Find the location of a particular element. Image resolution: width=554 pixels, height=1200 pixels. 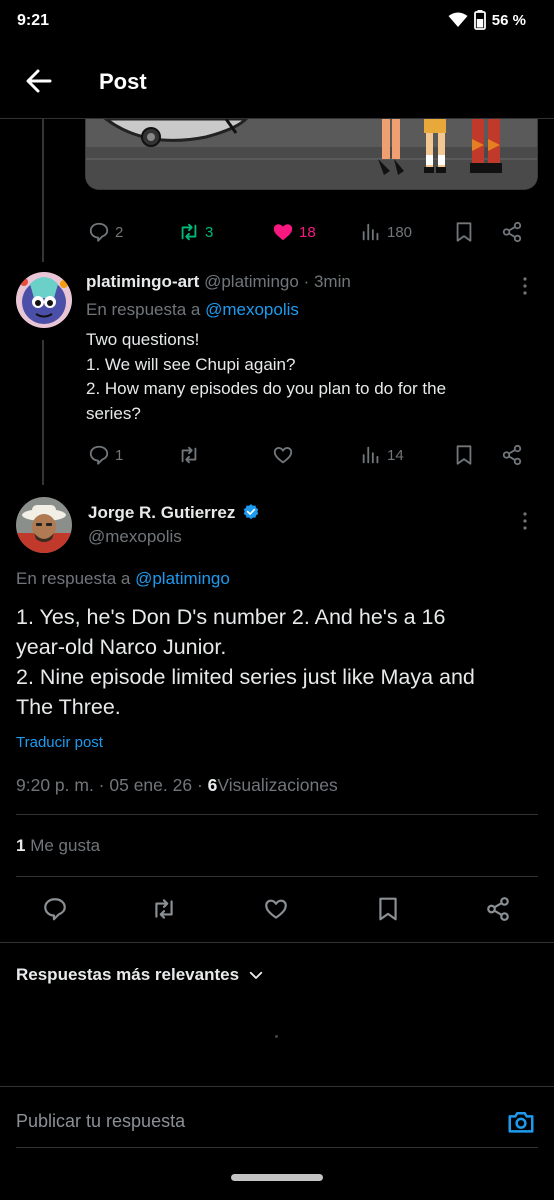

arrow-left-icon is located at coordinates (39, 81).